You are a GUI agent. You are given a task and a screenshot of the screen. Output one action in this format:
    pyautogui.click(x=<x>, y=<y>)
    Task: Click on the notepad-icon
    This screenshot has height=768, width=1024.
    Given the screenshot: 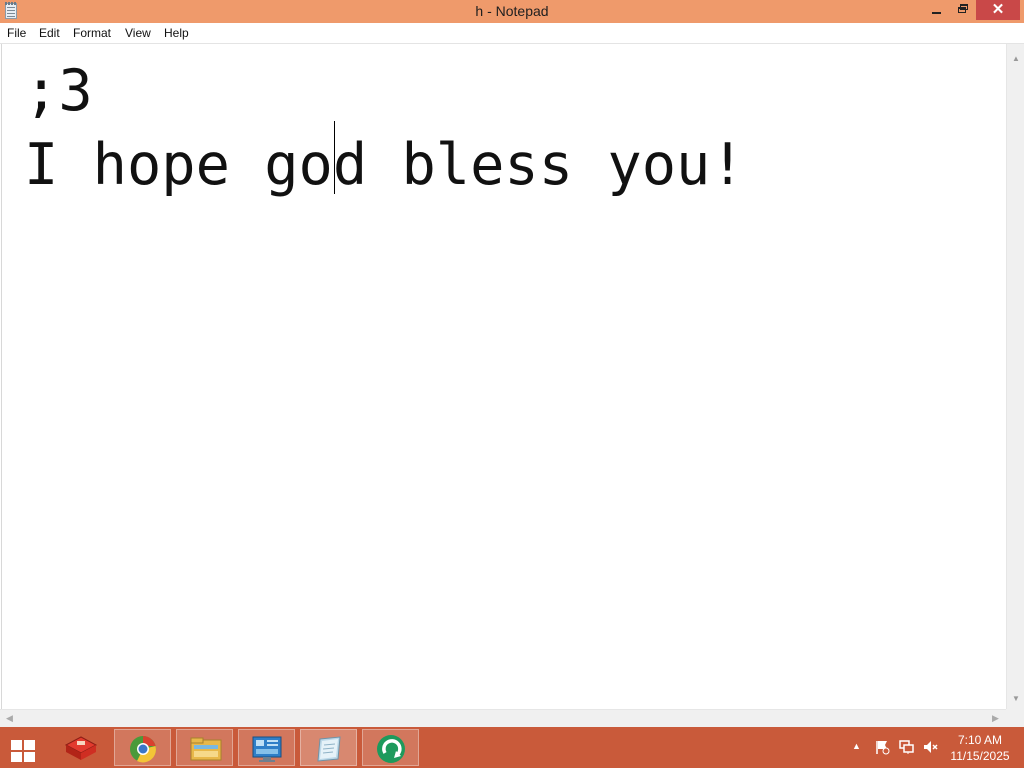 What is the action you would take?
    pyautogui.click(x=329, y=749)
    